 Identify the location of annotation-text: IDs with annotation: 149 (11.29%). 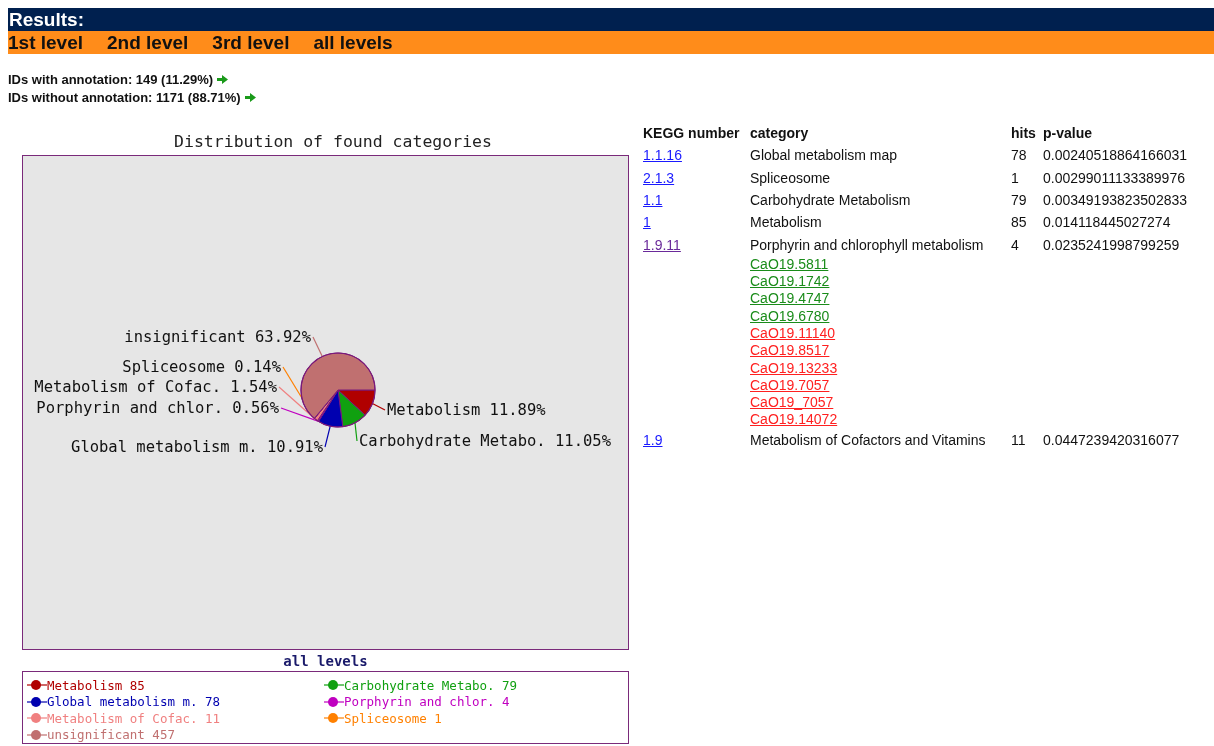
(111, 79).